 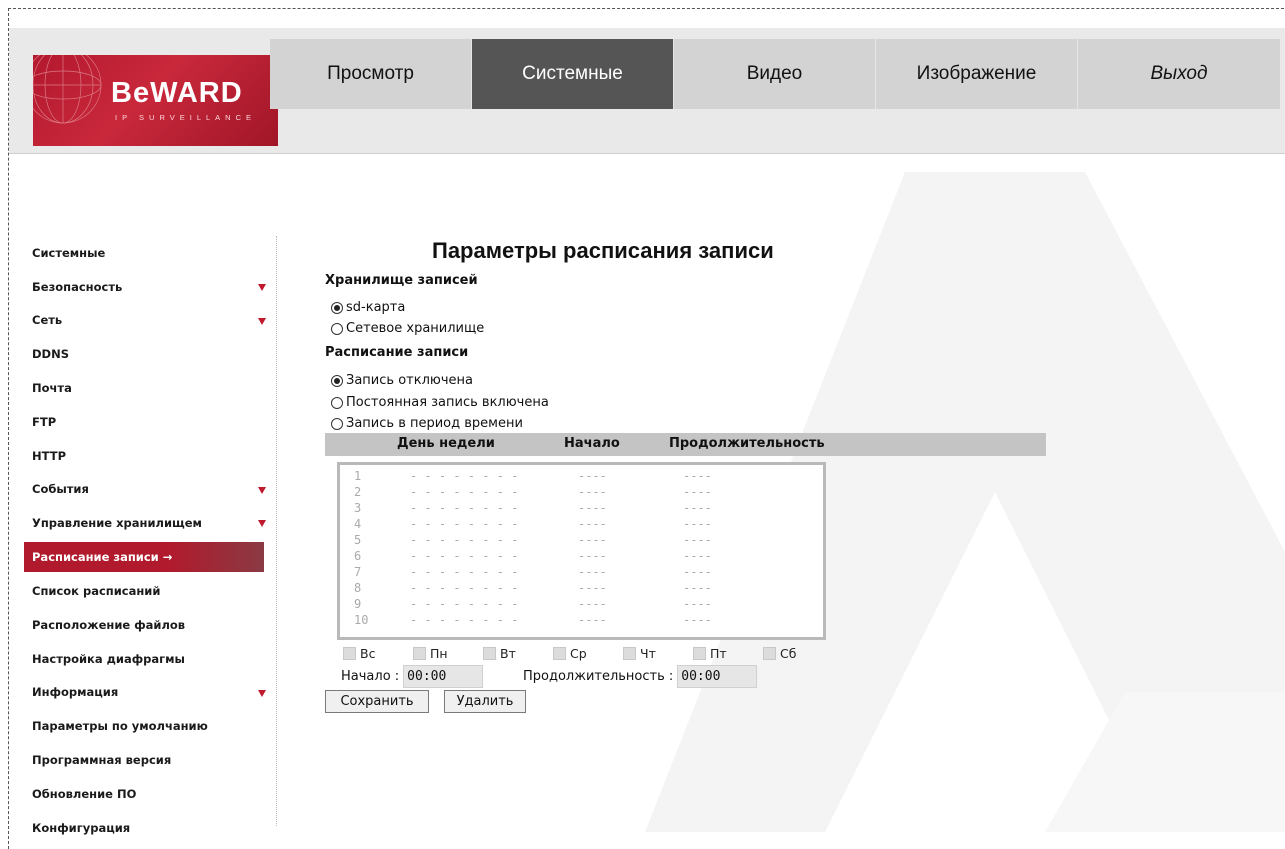 I want to click on tab-image: Изображение, so click(x=977, y=74).